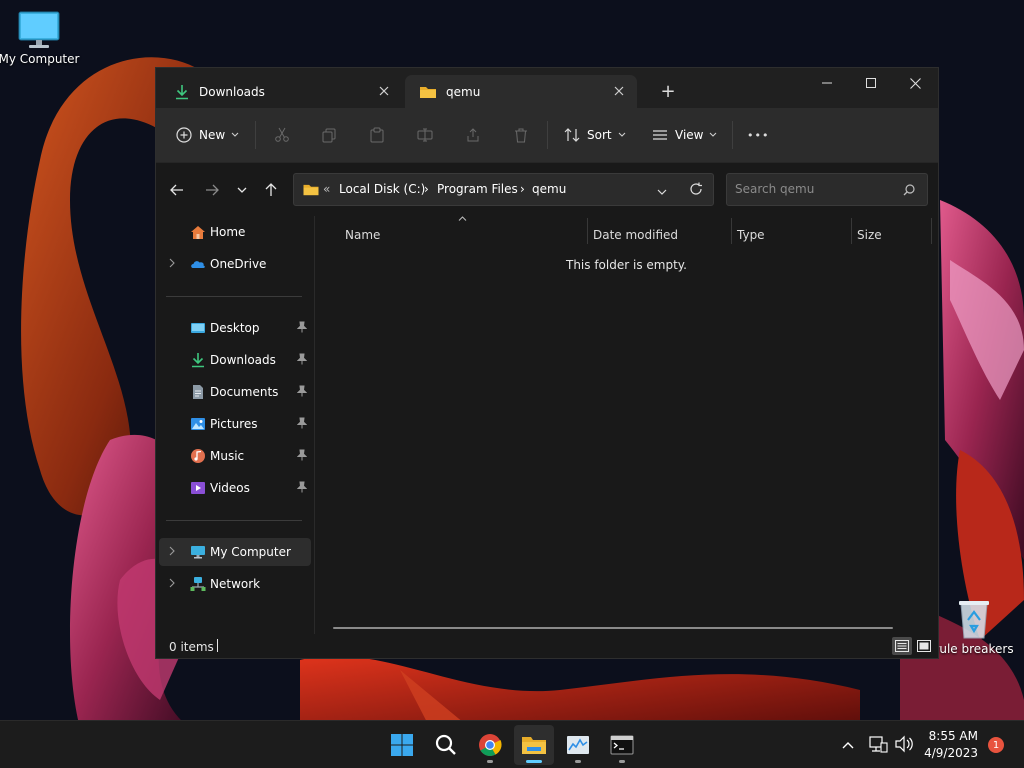 This screenshot has height=768, width=1024. I want to click on notification-badge: 1, so click(996, 745).